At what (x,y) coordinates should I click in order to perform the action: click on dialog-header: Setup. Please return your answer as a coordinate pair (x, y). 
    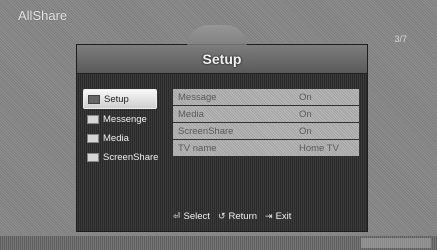
    Looking at the image, I should click on (222, 59).